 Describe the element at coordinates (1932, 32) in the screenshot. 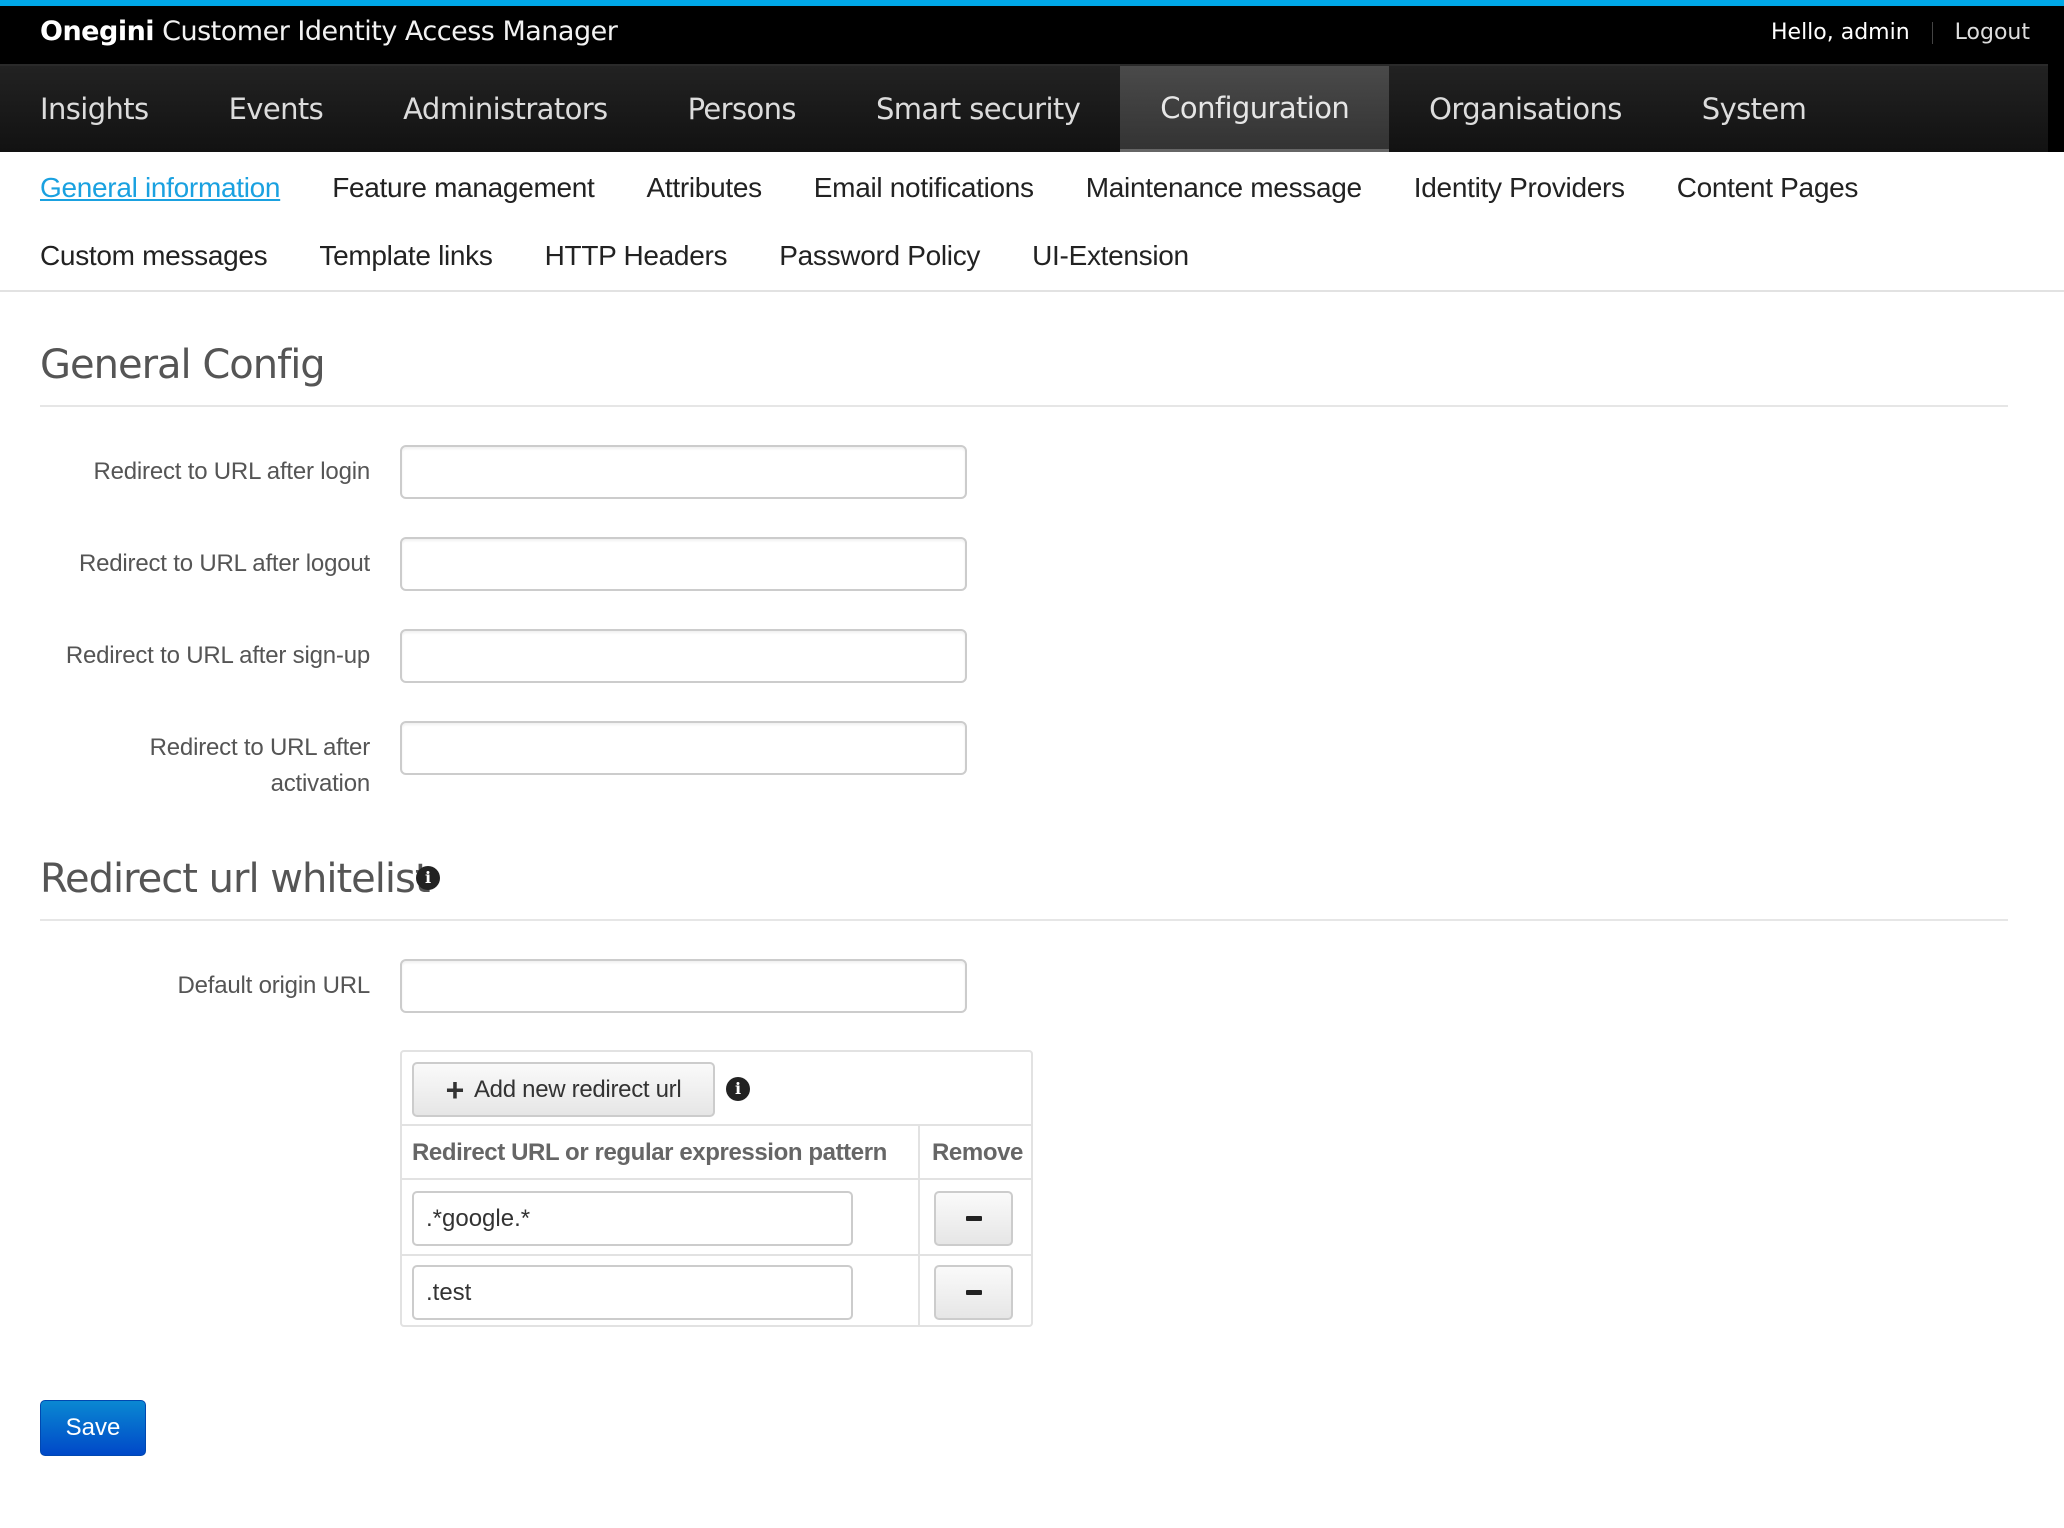

I see `separator` at that location.